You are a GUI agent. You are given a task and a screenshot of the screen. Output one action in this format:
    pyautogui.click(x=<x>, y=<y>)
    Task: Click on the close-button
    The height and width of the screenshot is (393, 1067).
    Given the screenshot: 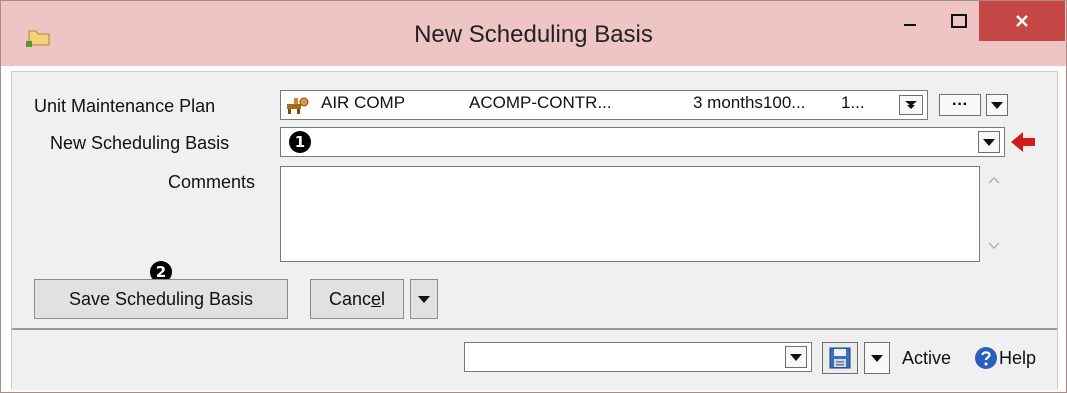 What is the action you would take?
    pyautogui.click(x=1022, y=21)
    